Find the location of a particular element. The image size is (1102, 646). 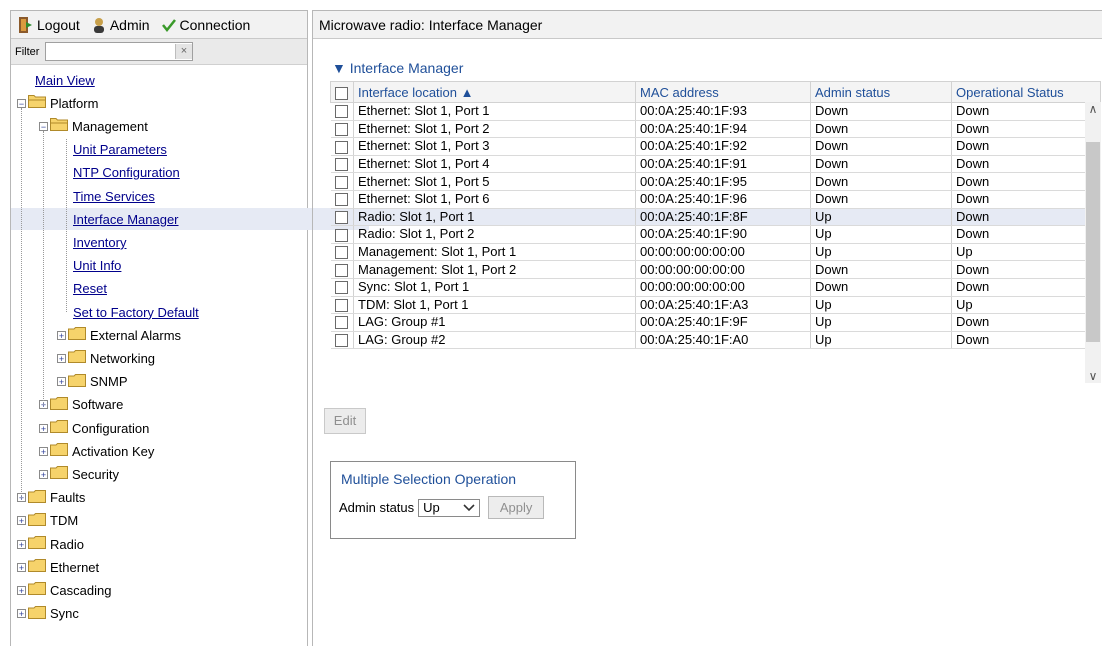

tree-folder-radio: + Radio is located at coordinates (50, 544).